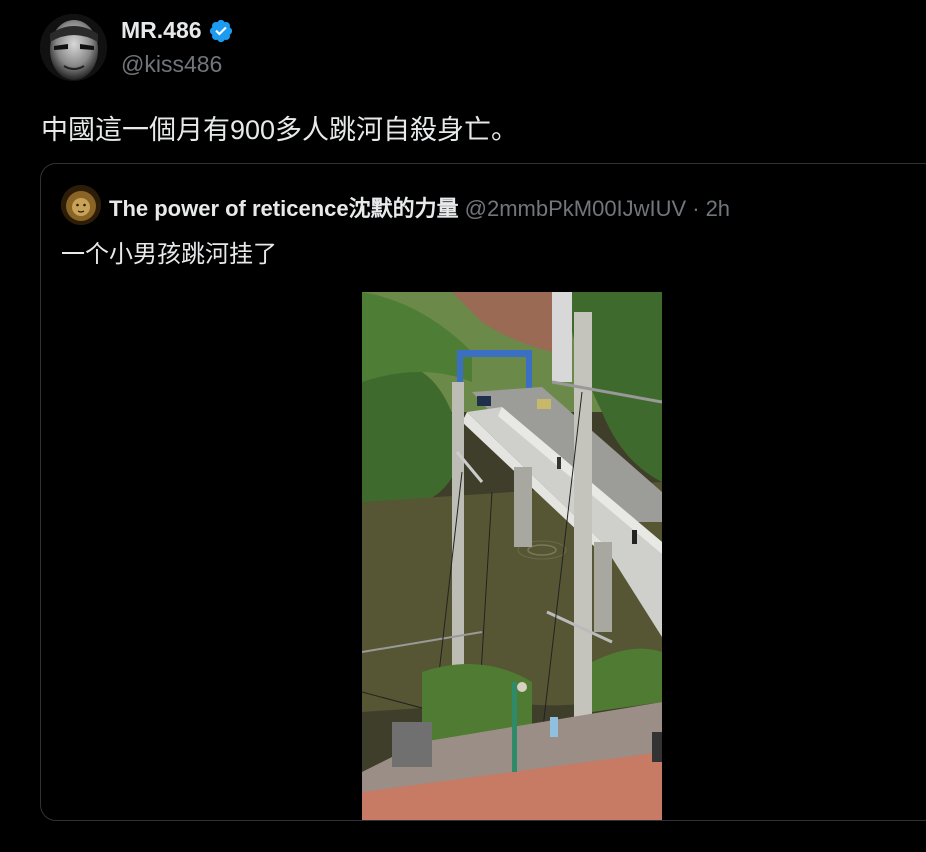  Describe the element at coordinates (169, 254) in the screenshot. I see `quoted-tweet-text: 一个小男孩跳河挂了` at that location.